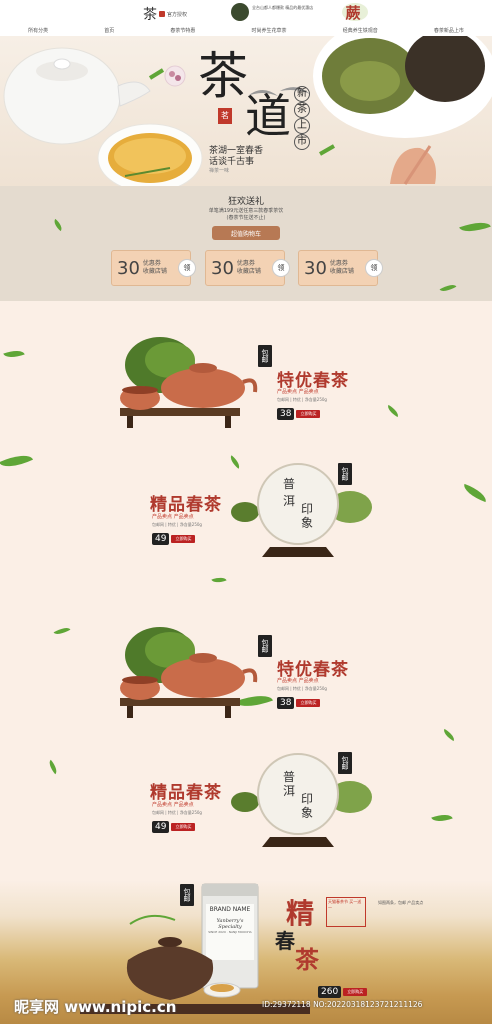 Image resolution: width=492 pixels, height=1024 pixels. Describe the element at coordinates (189, 672) in the screenshot. I see `product-3-illustration` at that location.